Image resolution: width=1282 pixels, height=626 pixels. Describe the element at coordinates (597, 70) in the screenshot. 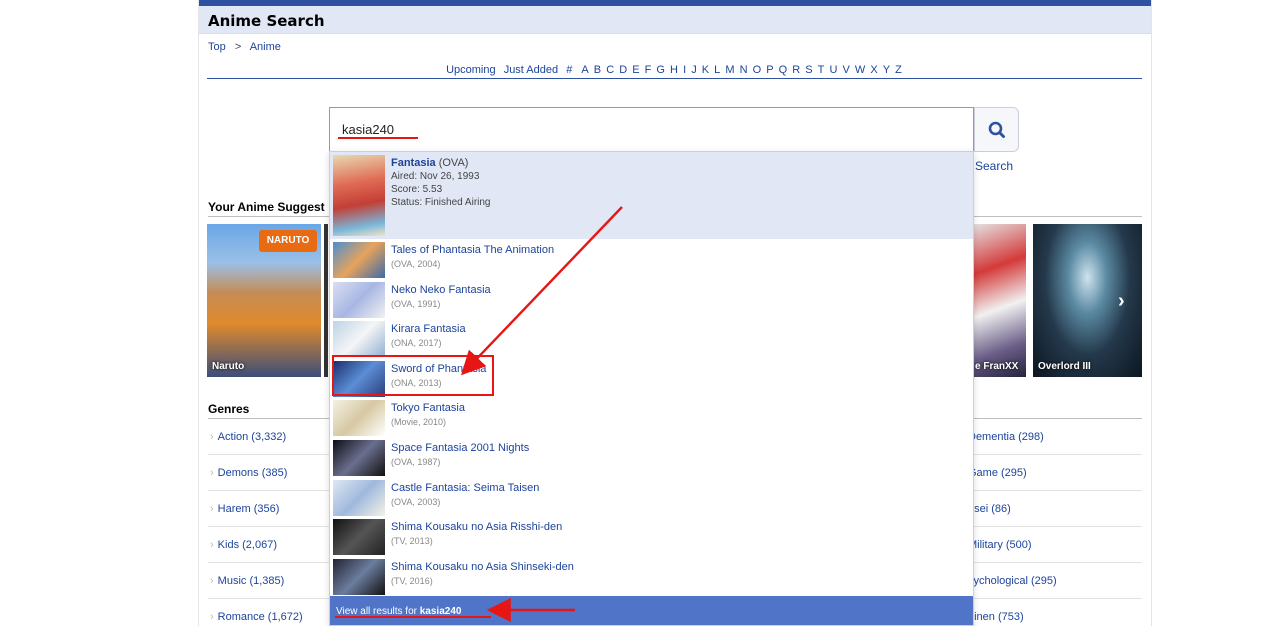

I see `nav-letter-b: B` at that location.